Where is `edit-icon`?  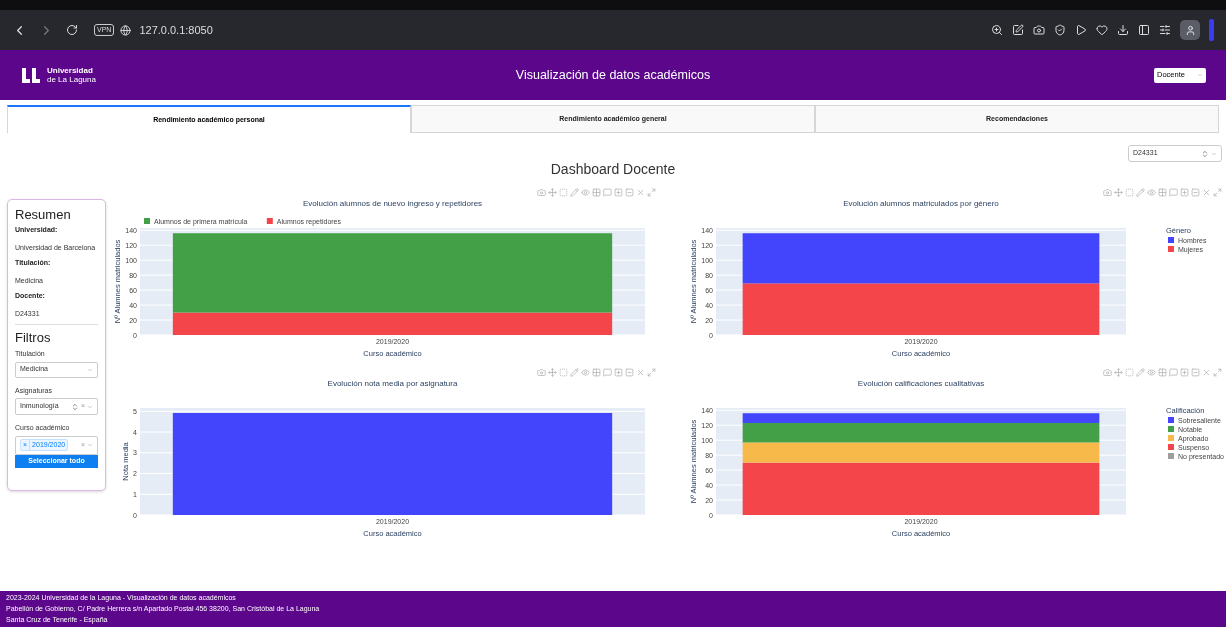 edit-icon is located at coordinates (1018, 30).